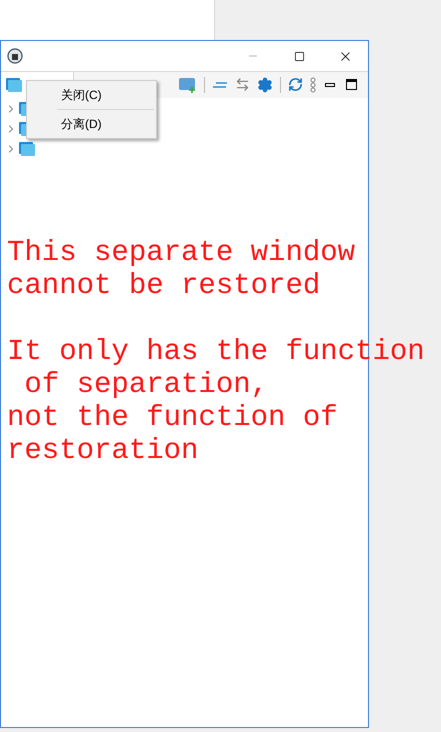  Describe the element at coordinates (181, 252) in the screenshot. I see `annotation-text: This separate window` at that location.